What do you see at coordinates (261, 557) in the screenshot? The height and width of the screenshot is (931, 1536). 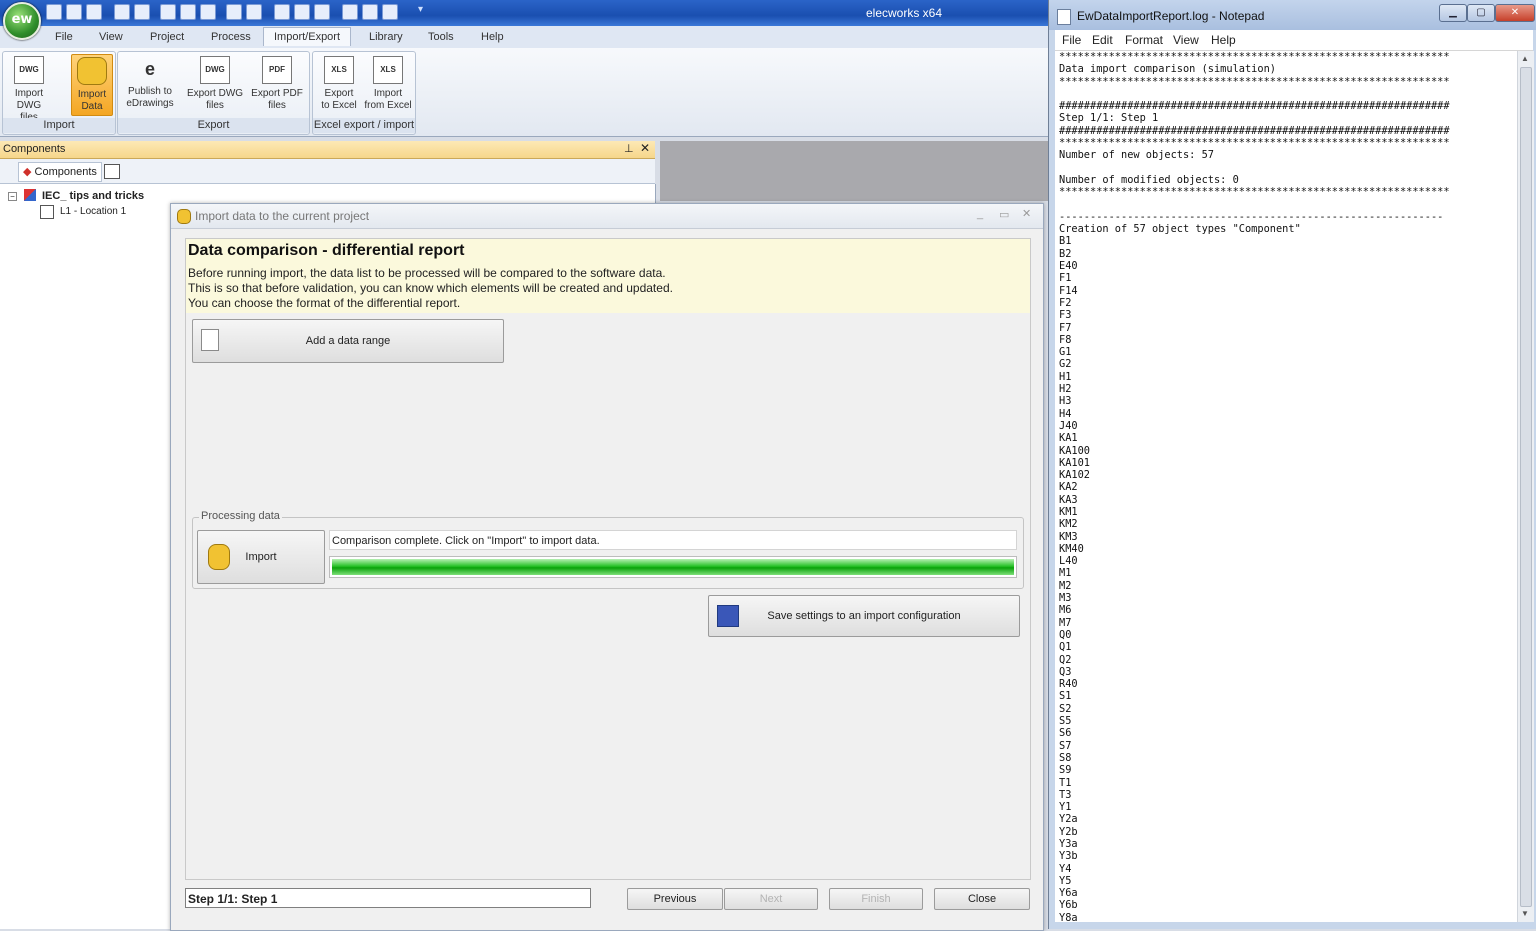 I see `import-button: Import` at bounding box center [261, 557].